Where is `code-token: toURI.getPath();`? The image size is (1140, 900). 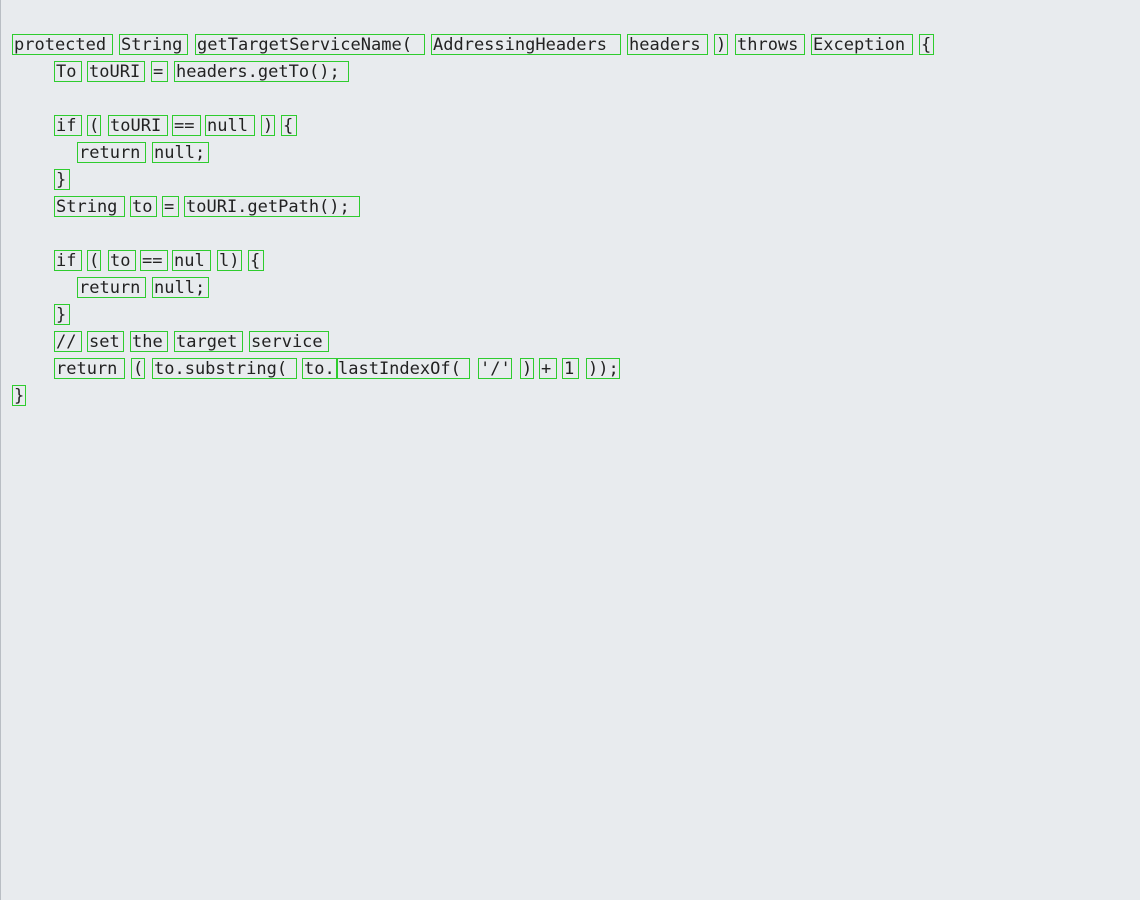 code-token: toURI.getPath(); is located at coordinates (272, 206).